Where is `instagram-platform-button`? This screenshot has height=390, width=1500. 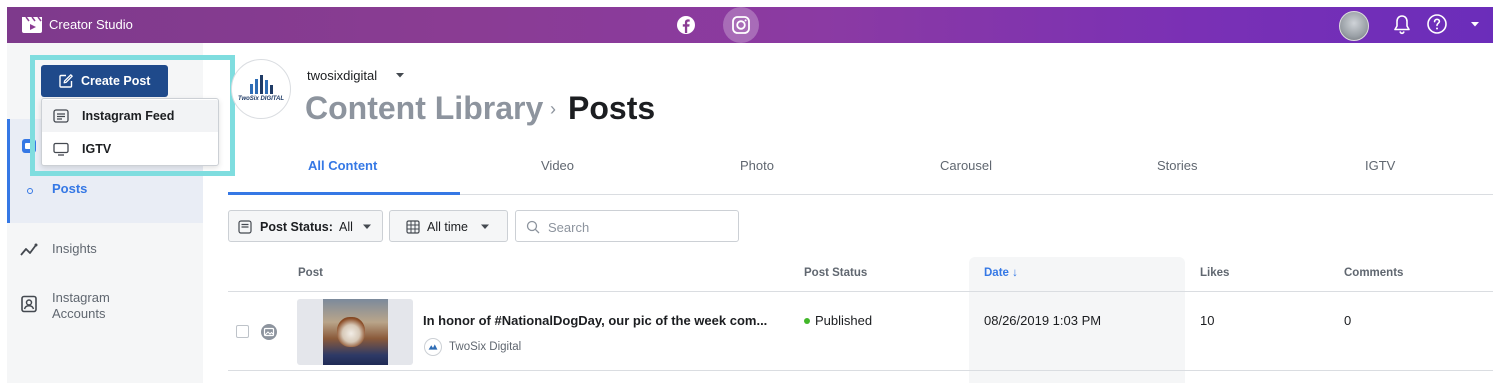
instagram-platform-button is located at coordinates (741, 25).